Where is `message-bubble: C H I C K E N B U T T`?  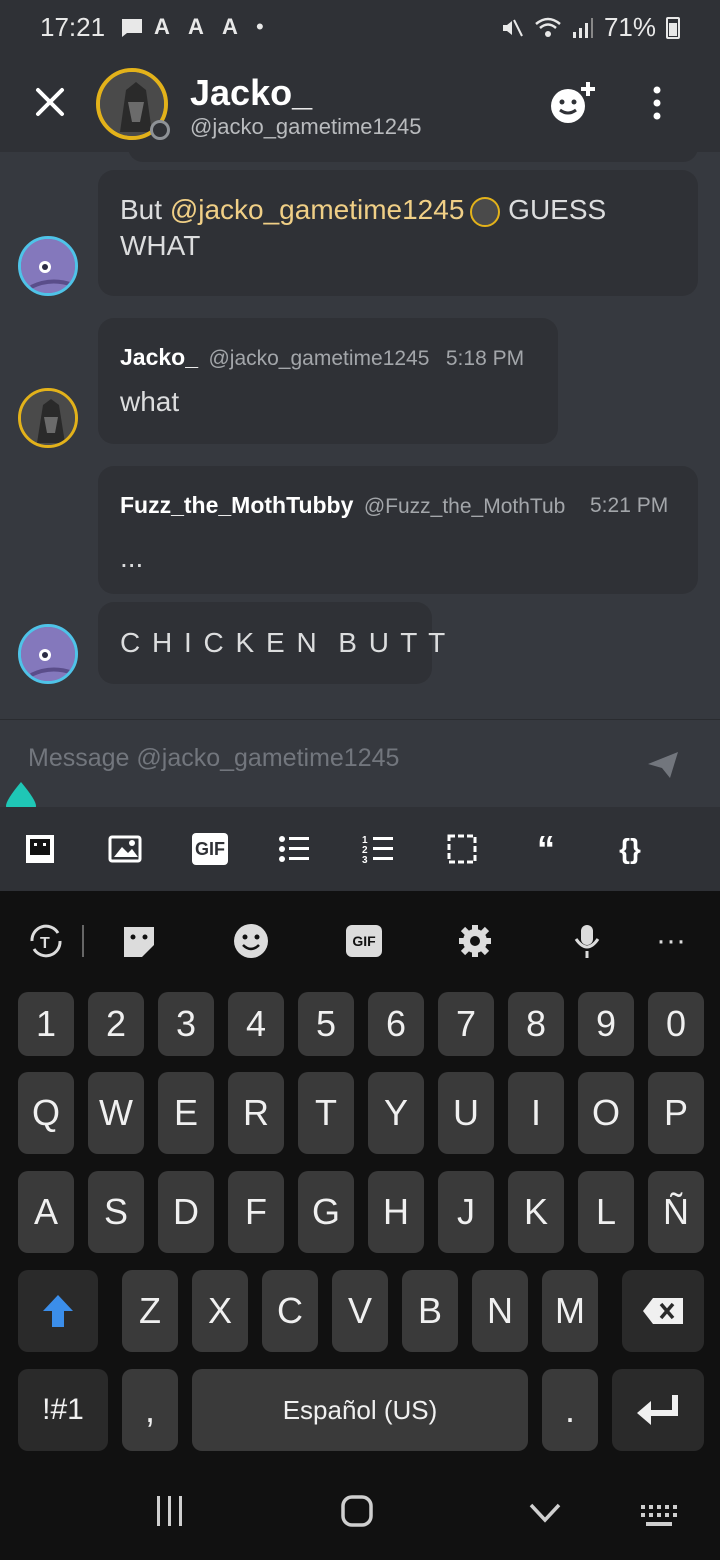
message-bubble: C H I C K E N B U T T is located at coordinates (271, 643).